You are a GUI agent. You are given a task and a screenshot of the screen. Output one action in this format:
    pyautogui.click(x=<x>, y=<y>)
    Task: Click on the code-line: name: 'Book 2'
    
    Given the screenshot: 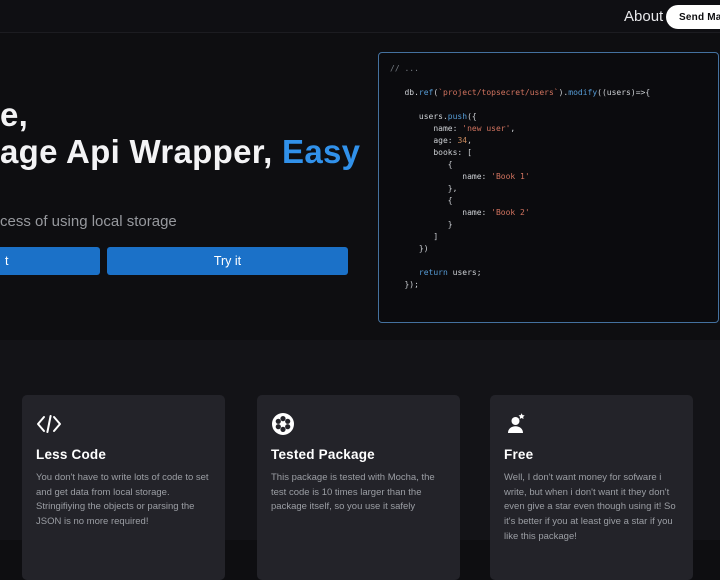 What is the action you would take?
    pyautogui.click(x=460, y=212)
    